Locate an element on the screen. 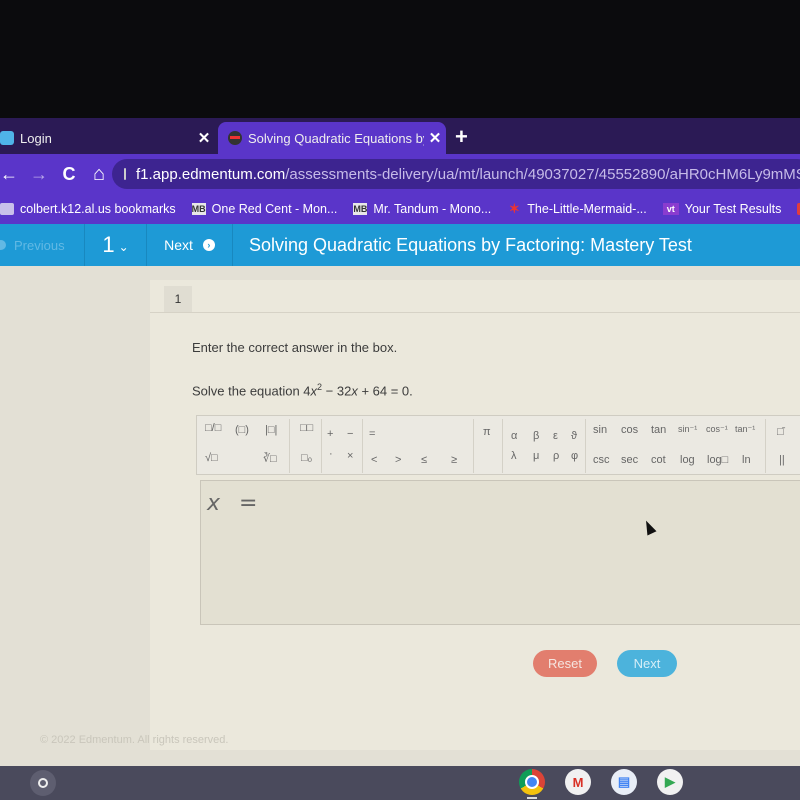  tan-button: tan is located at coordinates (658, 430).